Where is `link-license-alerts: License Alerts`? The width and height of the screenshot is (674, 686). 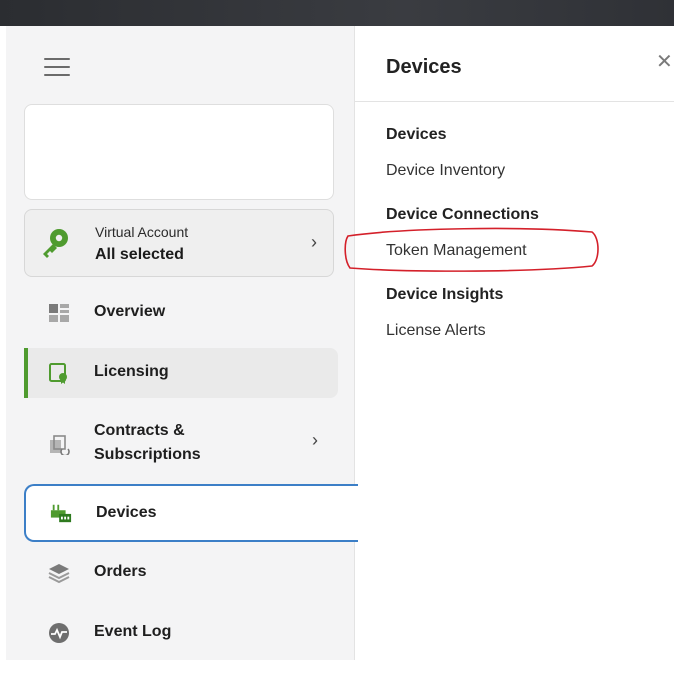 link-license-alerts: License Alerts is located at coordinates (436, 331).